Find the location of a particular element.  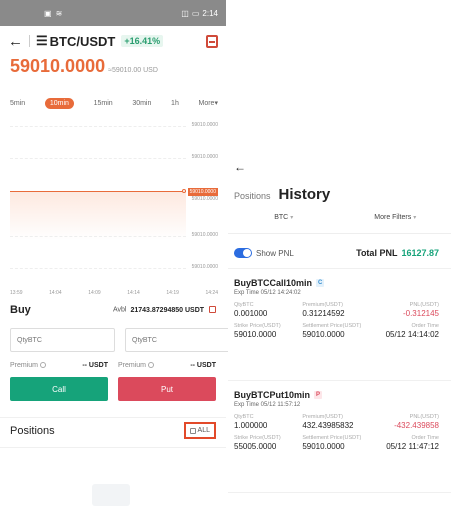

qty-field: QtyBTC 0.001000 is located at coordinates (268, 310).